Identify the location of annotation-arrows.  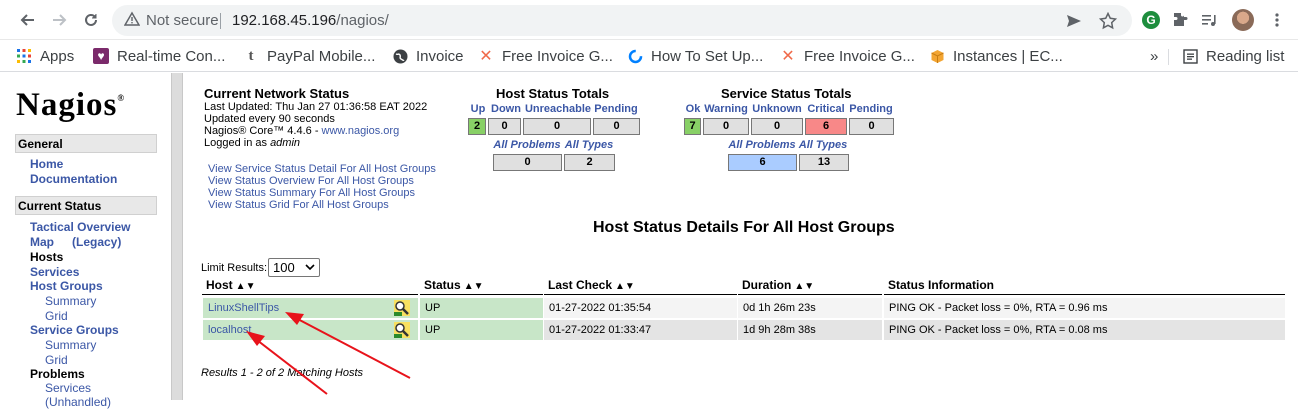
(328, 353).